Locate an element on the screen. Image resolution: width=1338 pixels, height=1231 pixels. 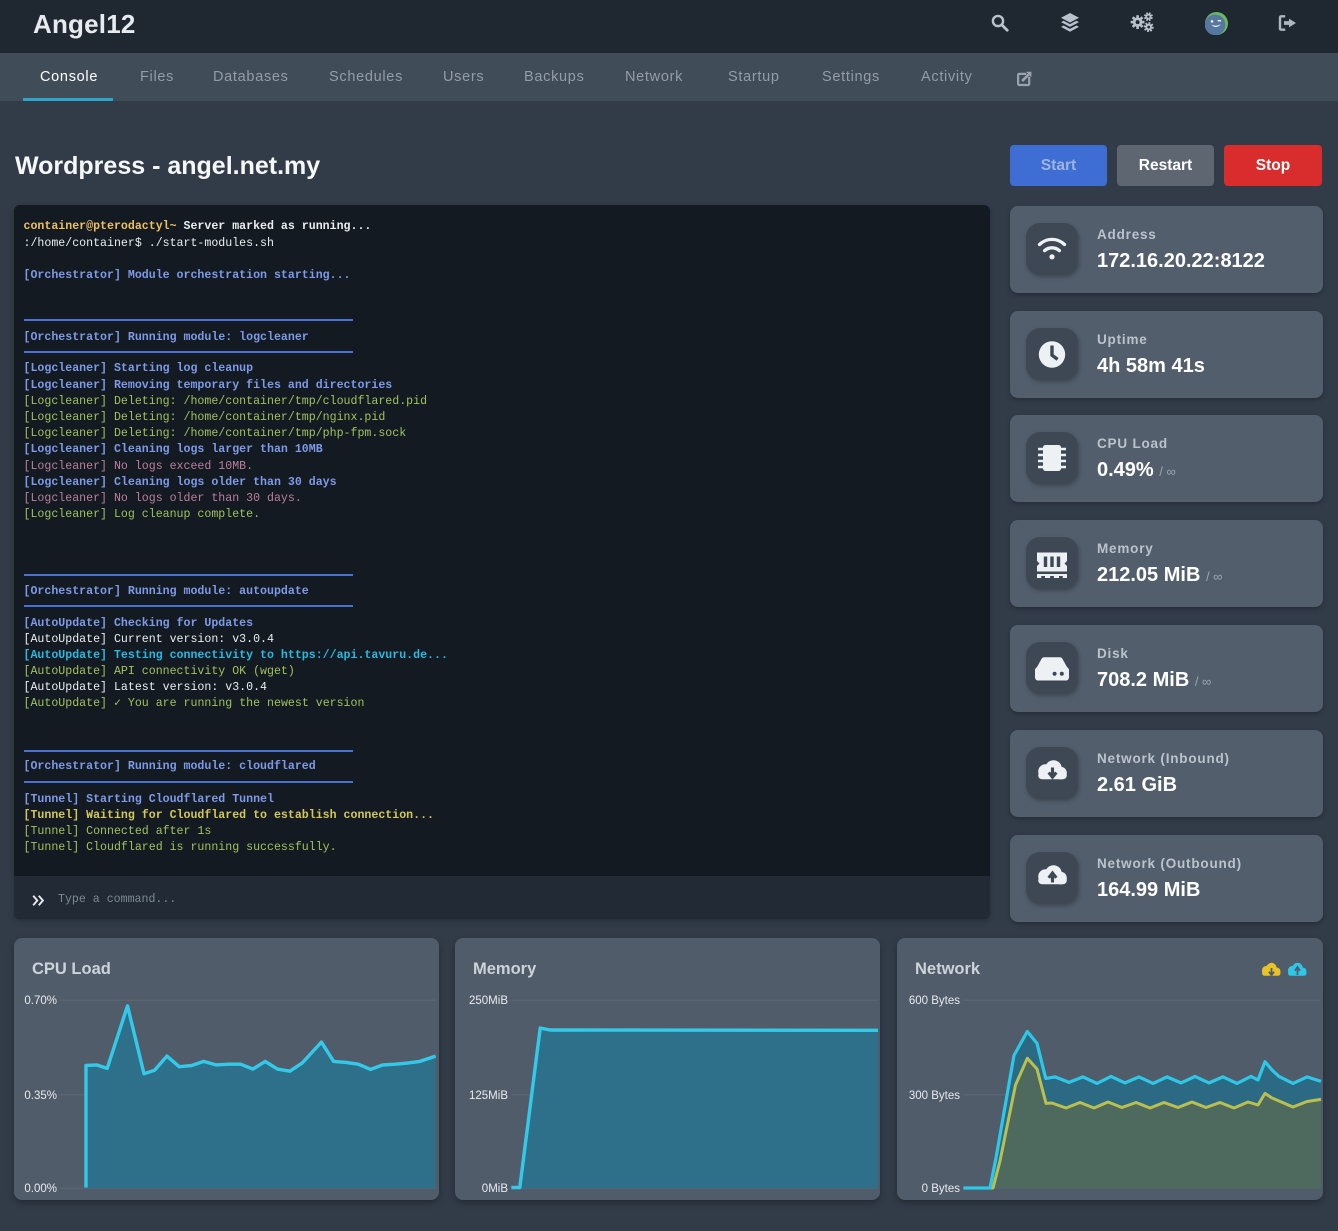
svg-text: 0MiB is located at coordinates (495, 1189).